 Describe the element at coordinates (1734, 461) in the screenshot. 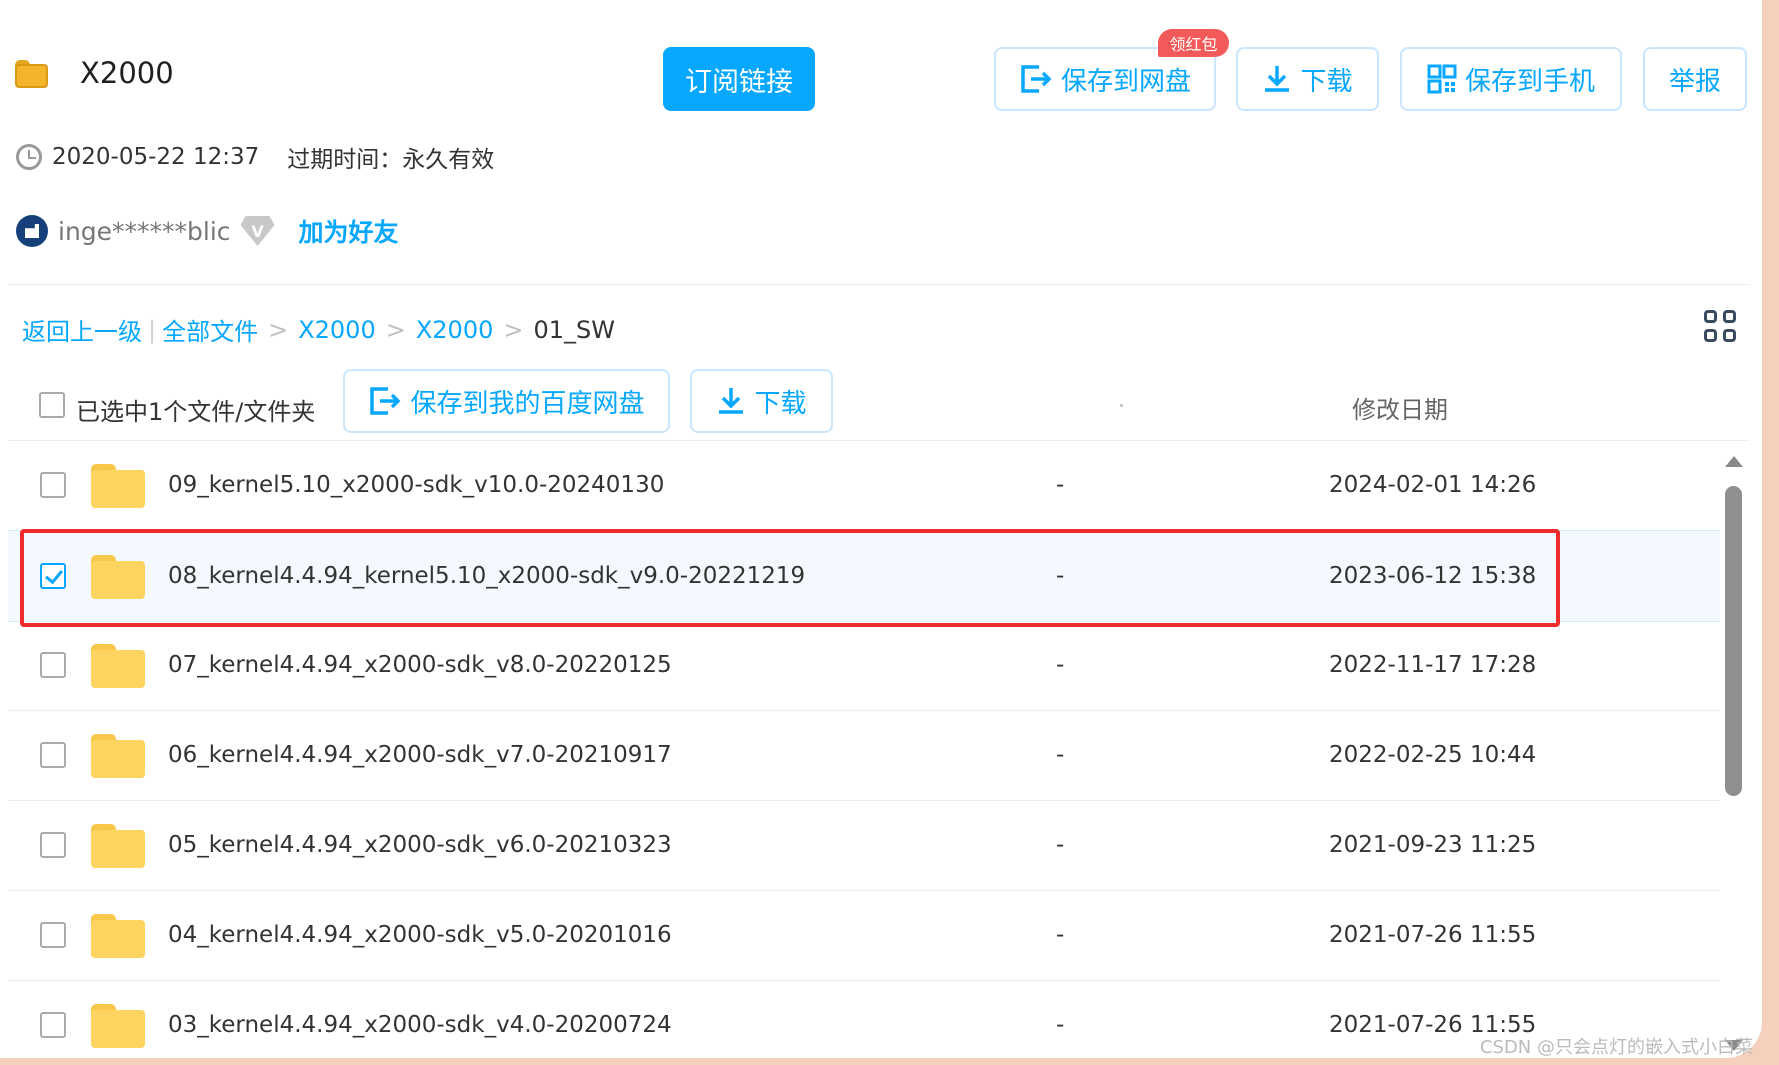

I see `scroll-up-arrow` at that location.